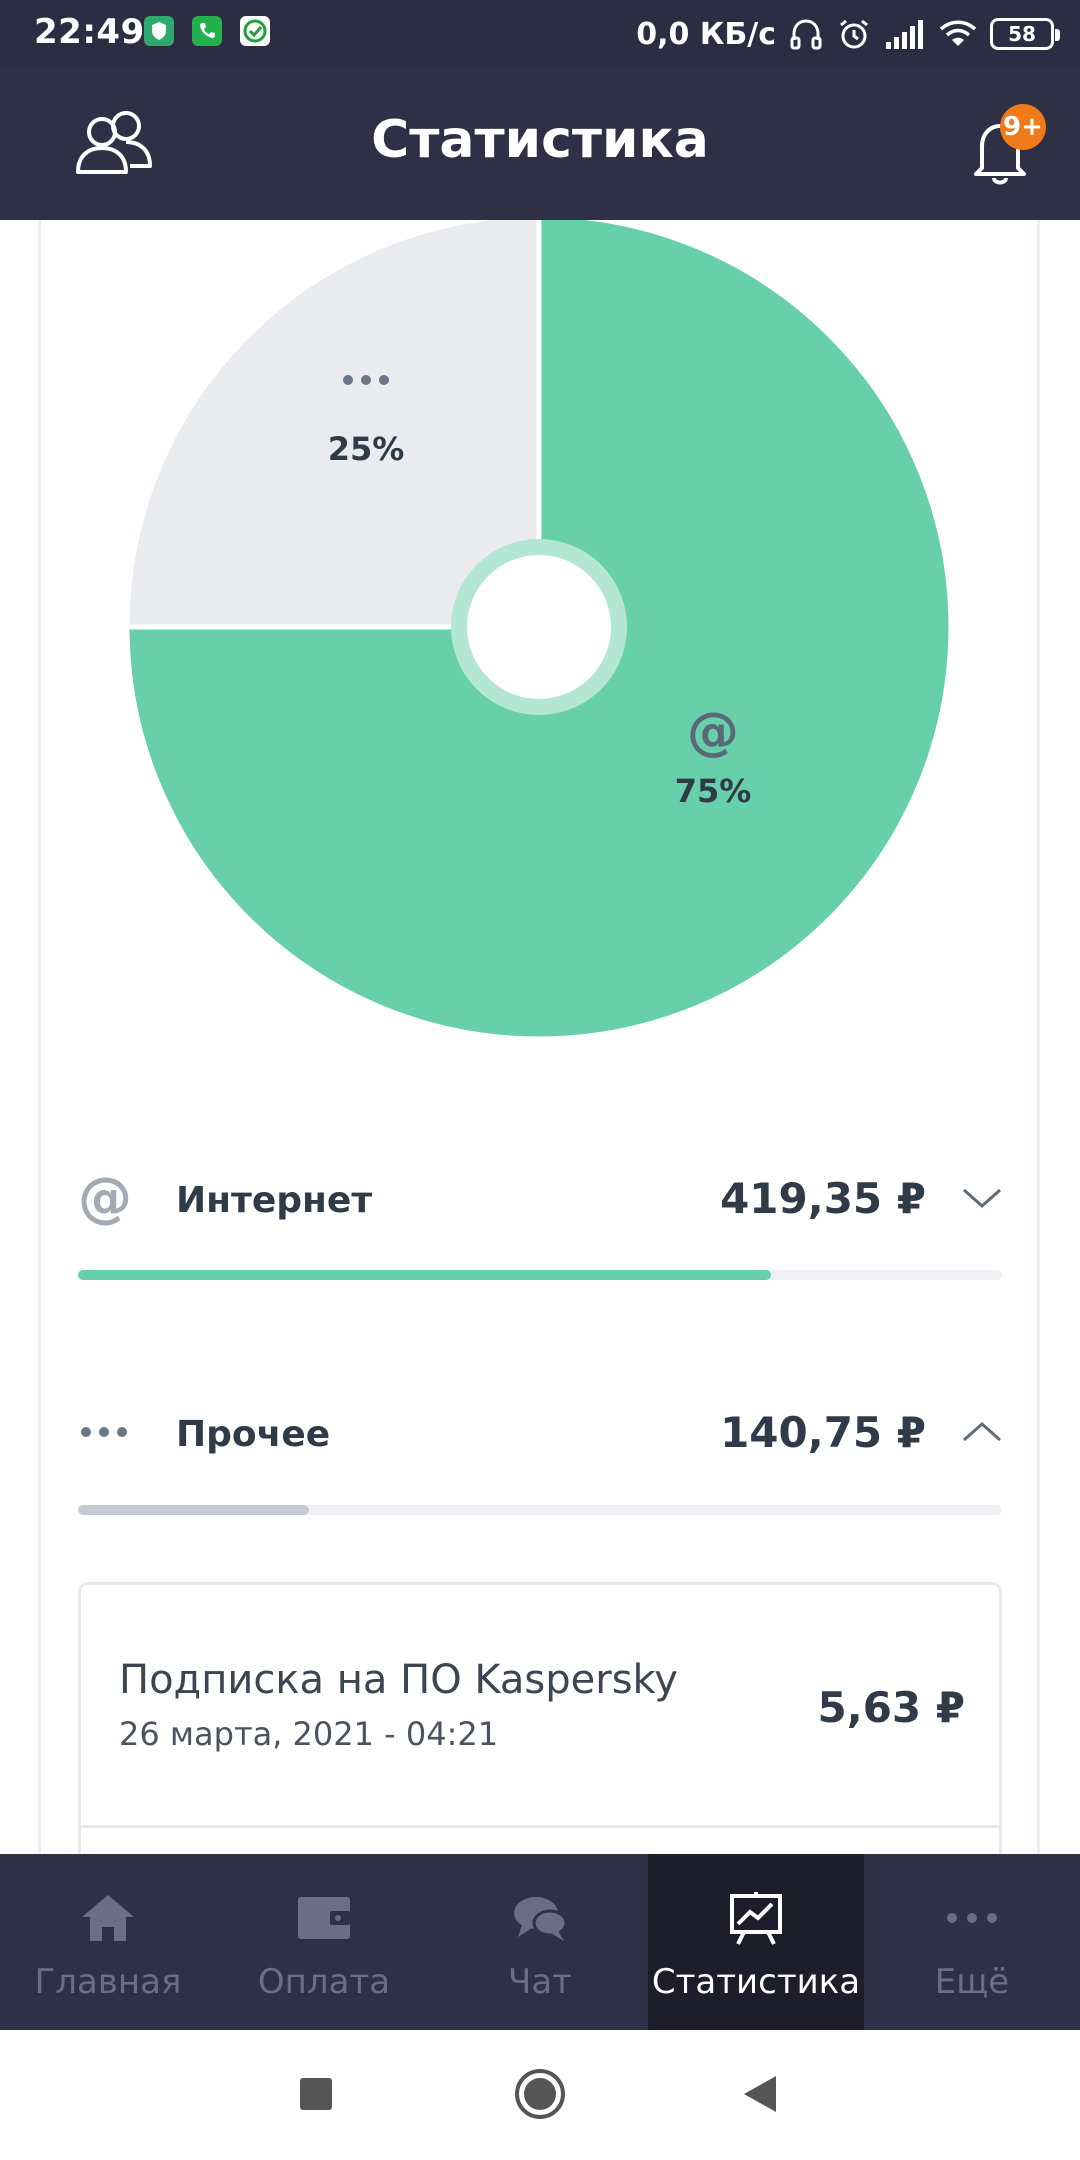  Describe the element at coordinates (541, 1919) in the screenshot. I see `chat-icon` at that location.